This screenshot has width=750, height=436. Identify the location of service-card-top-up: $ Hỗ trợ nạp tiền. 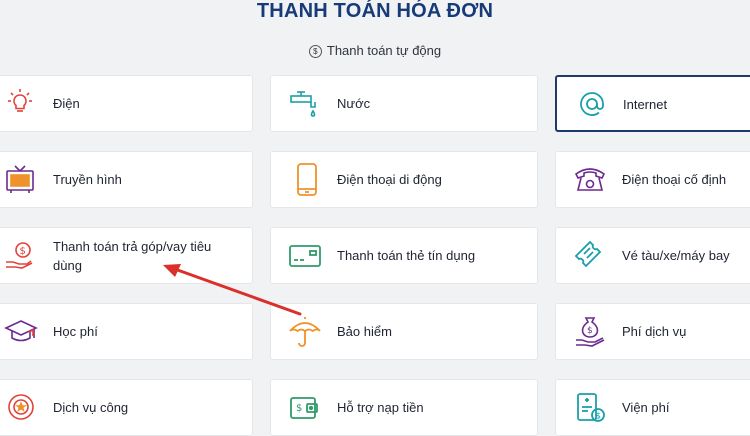
(404, 407).